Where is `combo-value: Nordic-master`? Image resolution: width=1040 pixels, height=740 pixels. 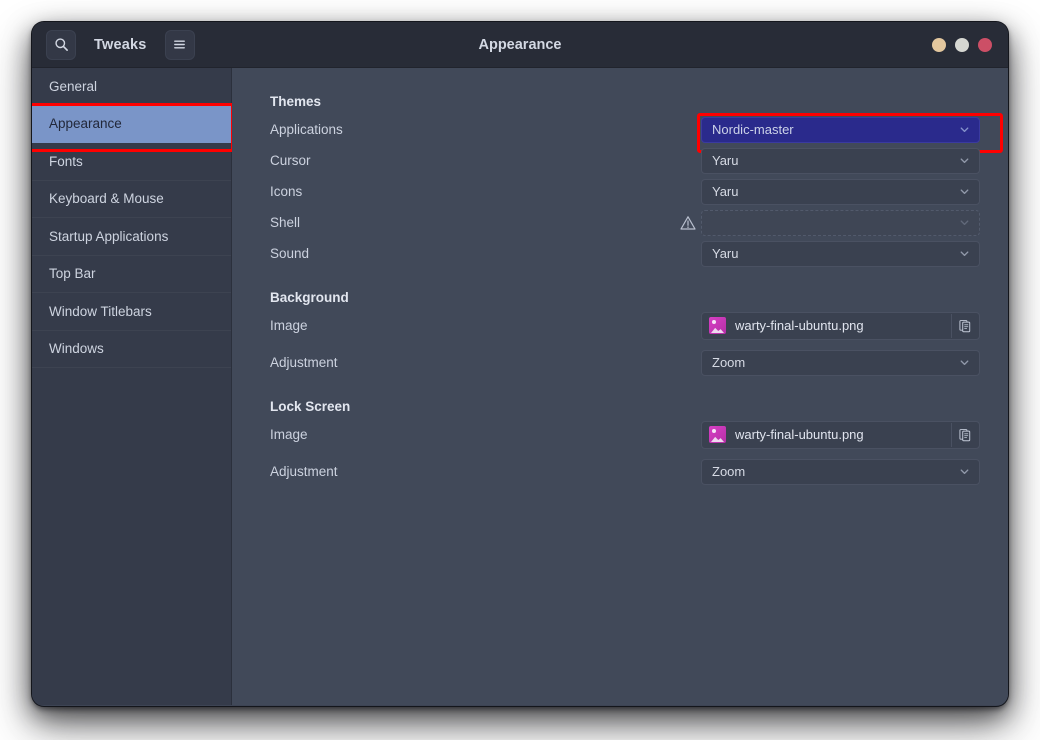 combo-value: Nordic-master is located at coordinates (753, 129).